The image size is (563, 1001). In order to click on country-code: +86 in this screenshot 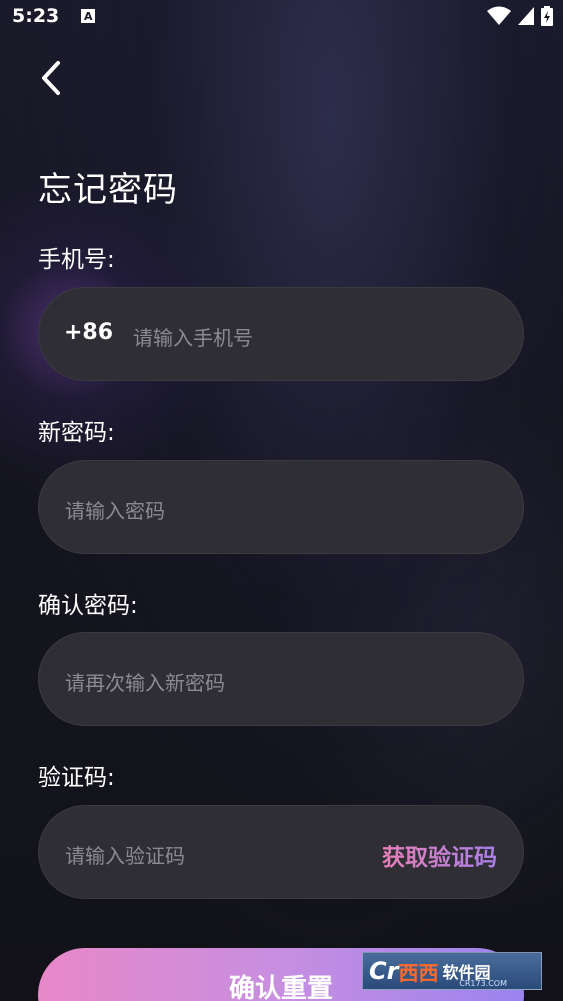, I will do `click(88, 332)`.